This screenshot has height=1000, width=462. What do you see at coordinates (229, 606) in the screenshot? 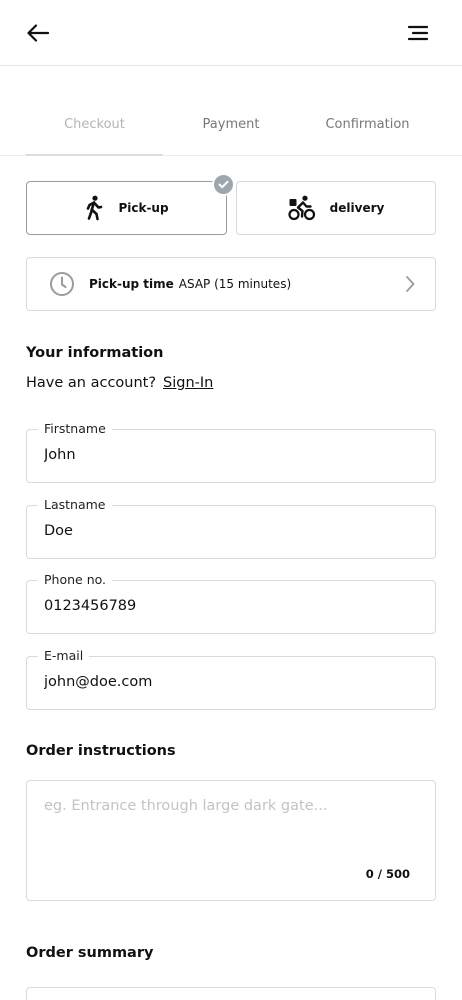
I see `phone-input` at bounding box center [229, 606].